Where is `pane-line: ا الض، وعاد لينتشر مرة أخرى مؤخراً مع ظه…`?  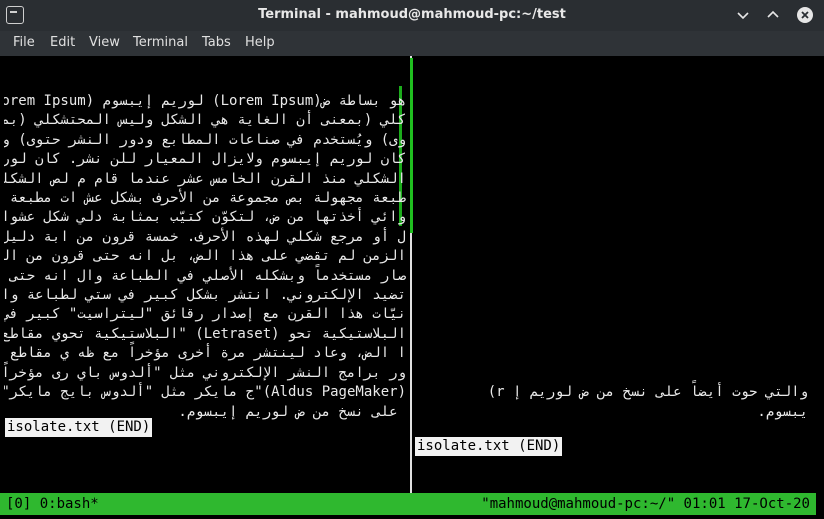
pane-line: ا الض، وعاد لينتشر مرة أخرى مؤخراً مع ظه… is located at coordinates (207, 353).